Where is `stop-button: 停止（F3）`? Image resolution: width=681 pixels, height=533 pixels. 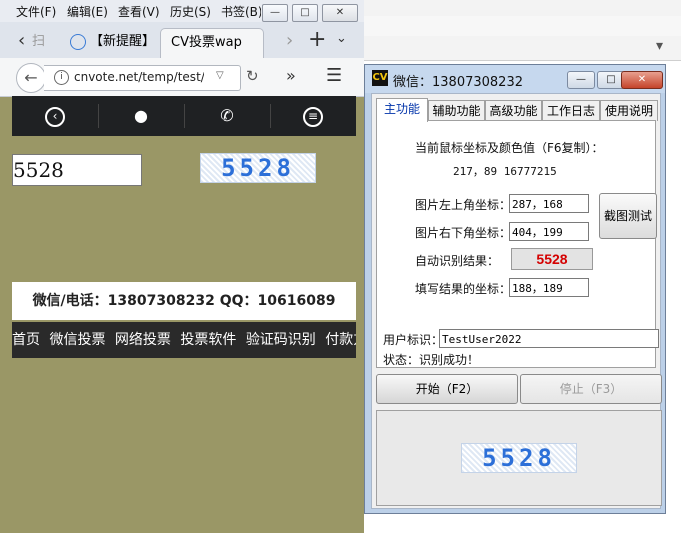
stop-button: 停止（F3） is located at coordinates (591, 389).